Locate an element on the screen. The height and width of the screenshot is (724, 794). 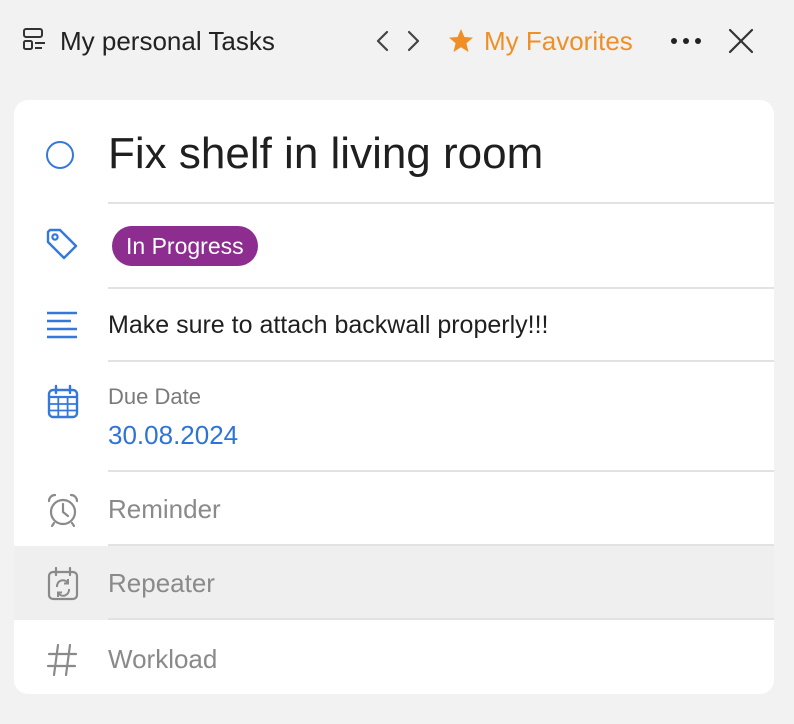
text-lines-icon is located at coordinates (62, 325).